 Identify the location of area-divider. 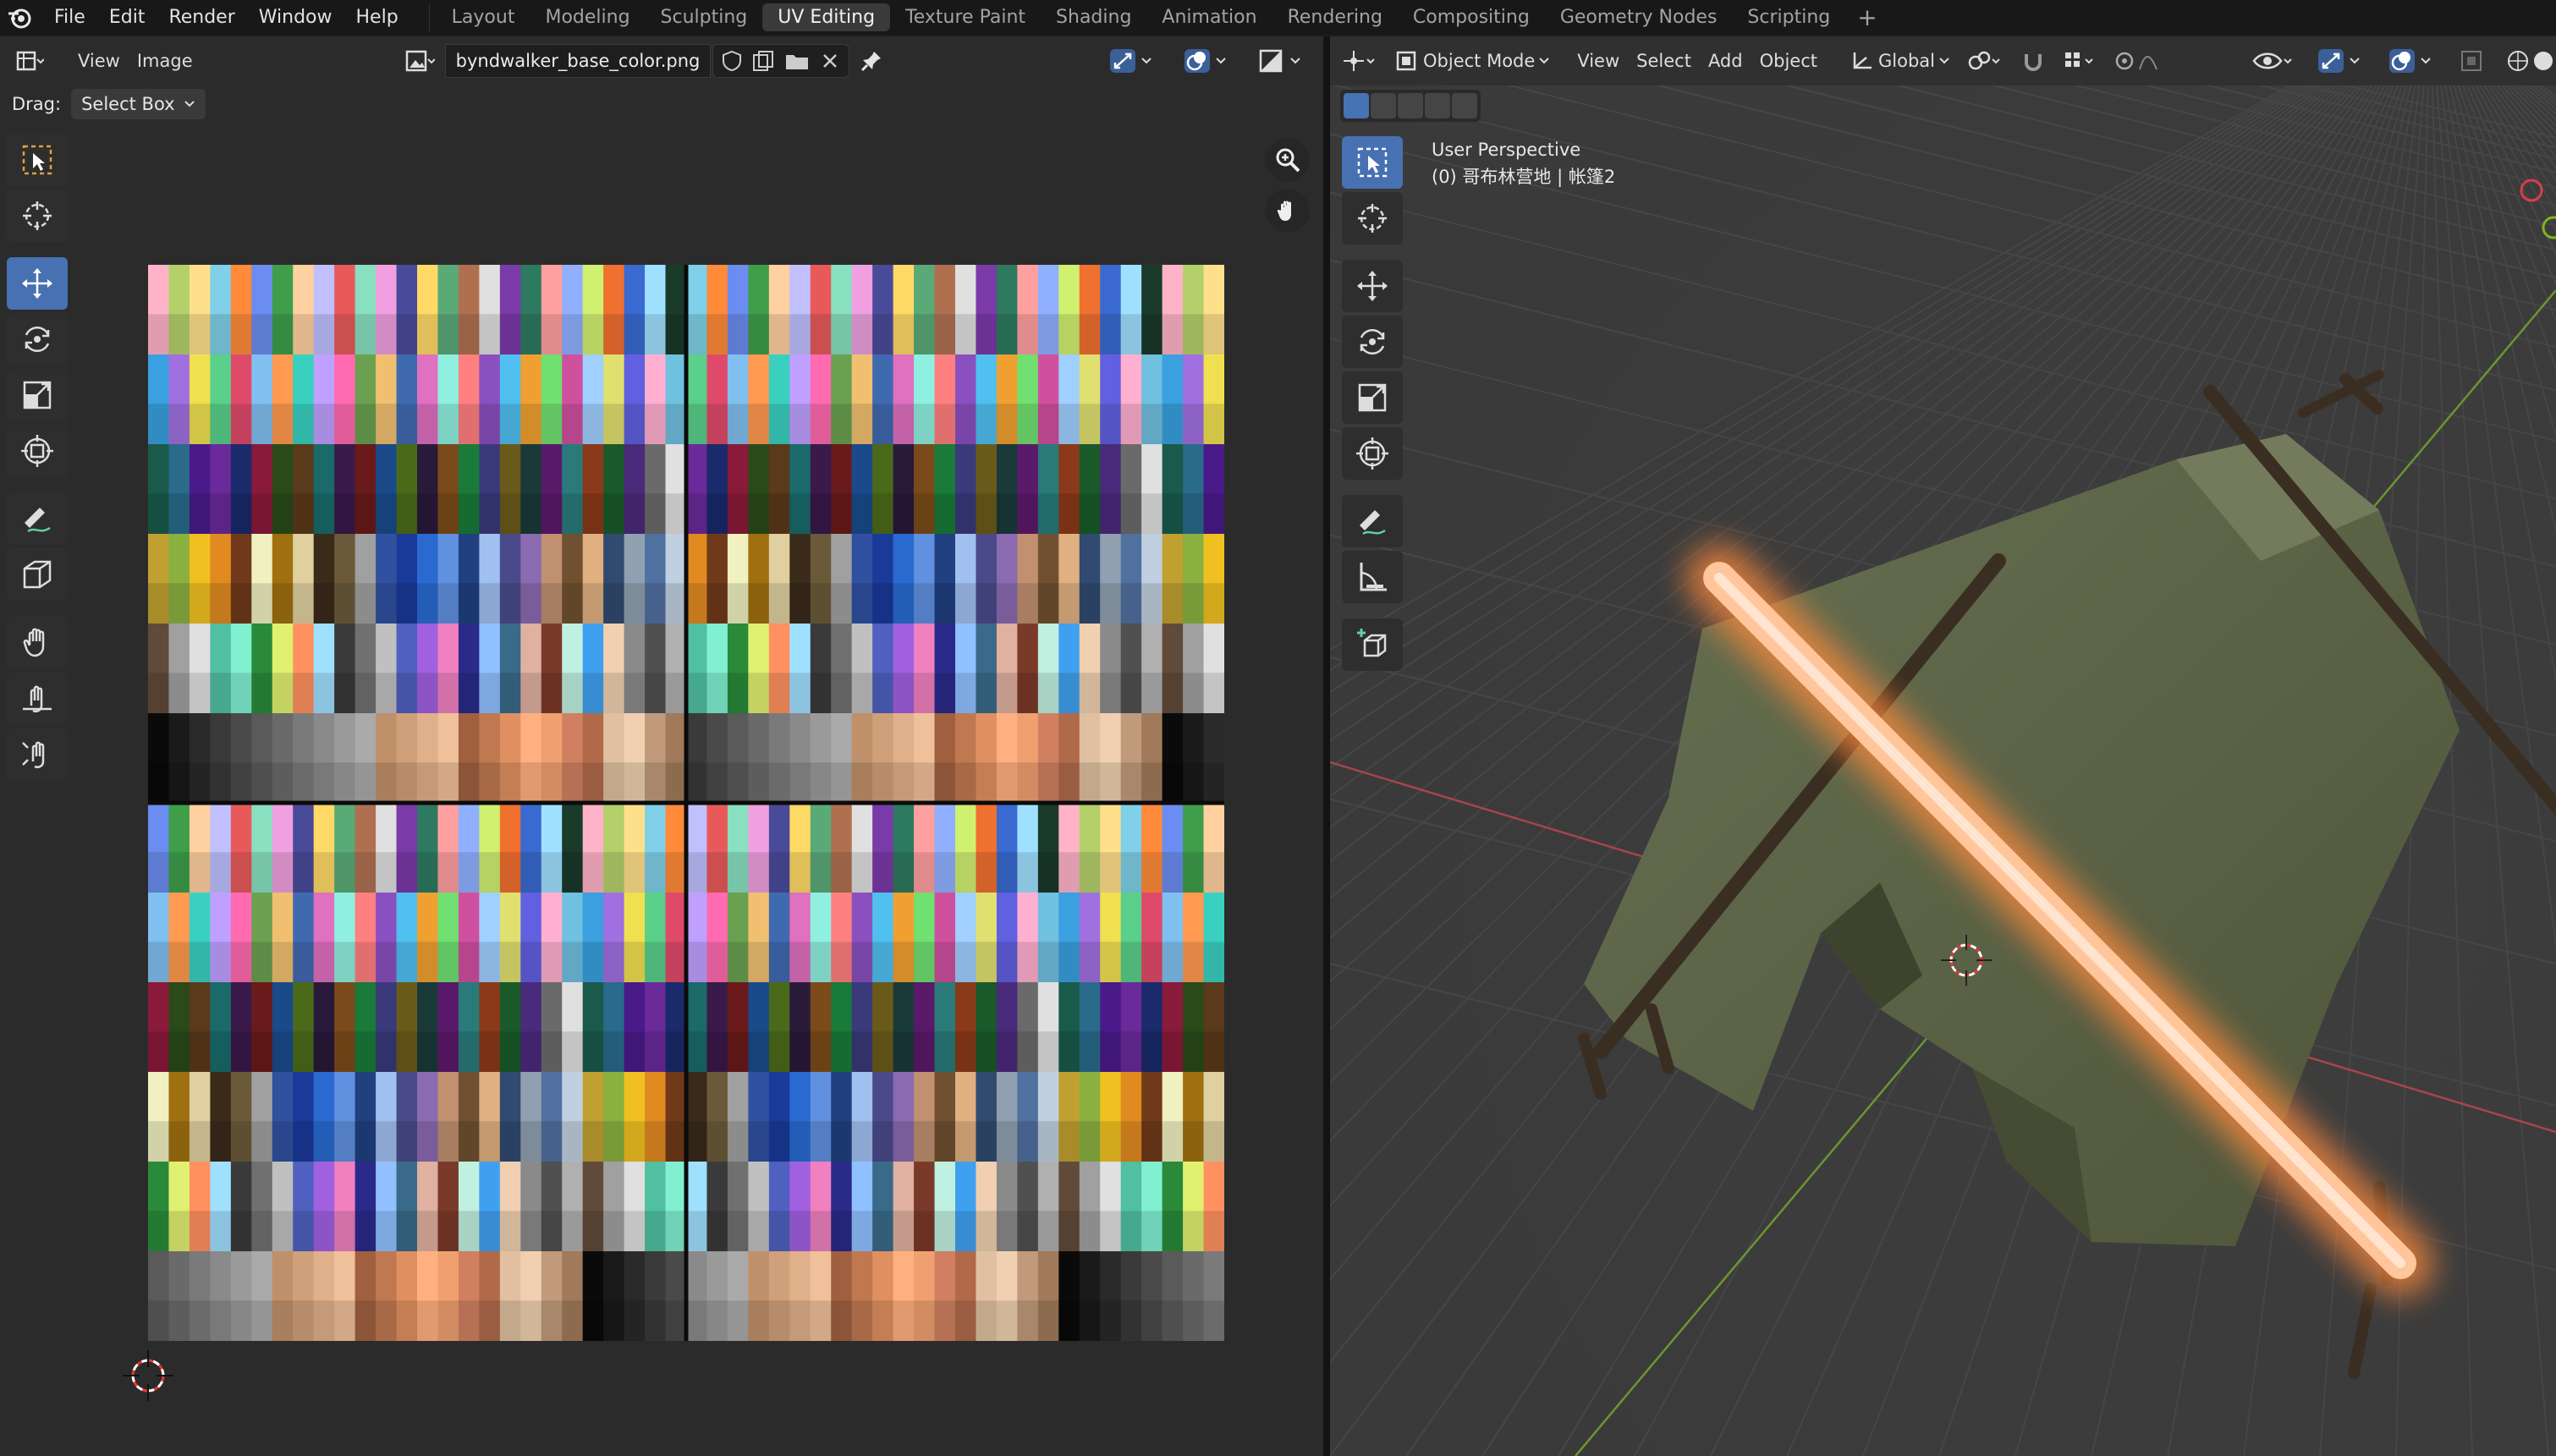
(1326, 746).